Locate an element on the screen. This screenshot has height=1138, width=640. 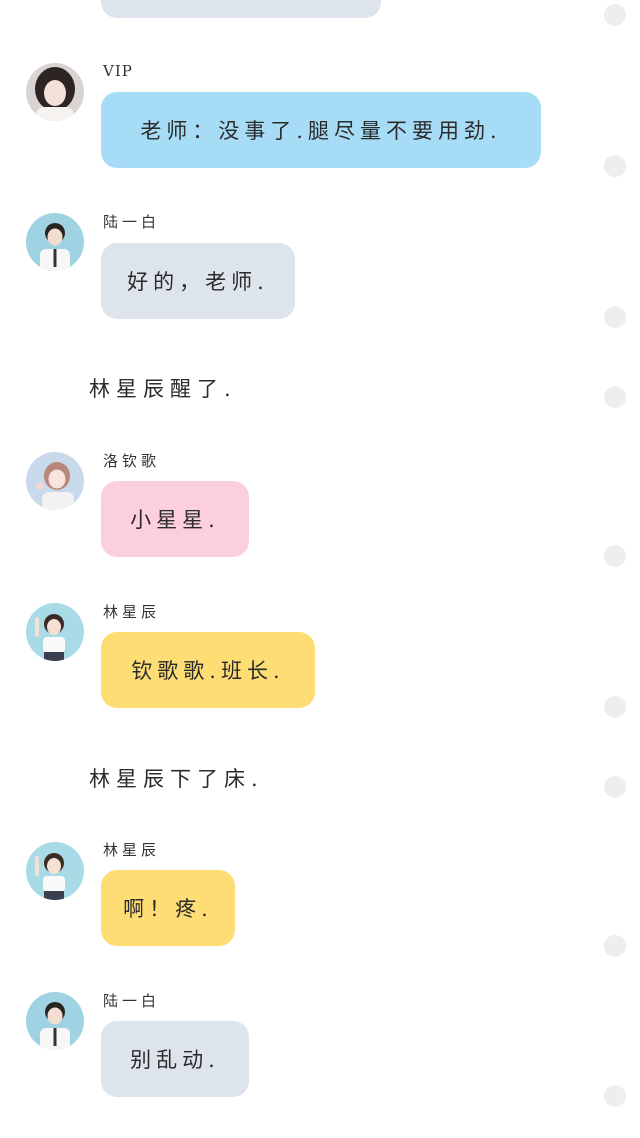
narration-text: 林星辰醒了. is located at coordinates (163, 389).